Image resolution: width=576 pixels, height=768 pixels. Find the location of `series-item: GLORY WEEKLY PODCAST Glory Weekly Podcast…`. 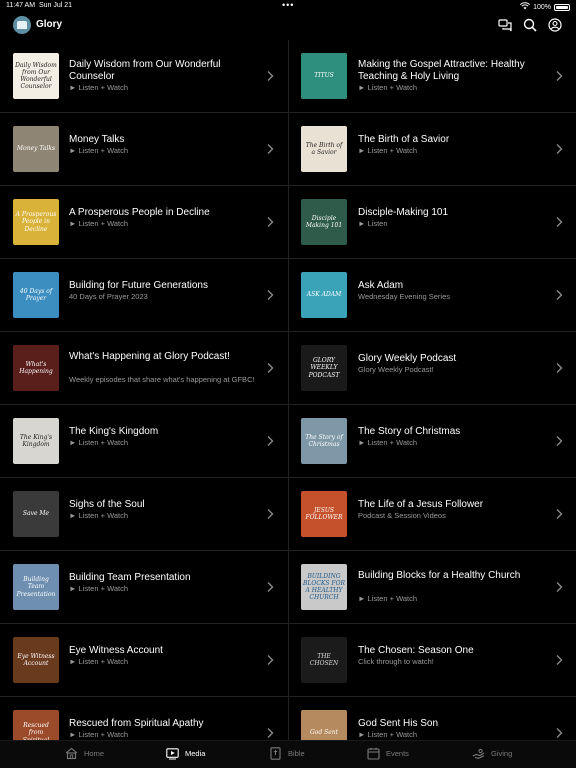

series-item: GLORY WEEKLY PODCAST Glory Weekly Podcast… is located at coordinates (432, 368).